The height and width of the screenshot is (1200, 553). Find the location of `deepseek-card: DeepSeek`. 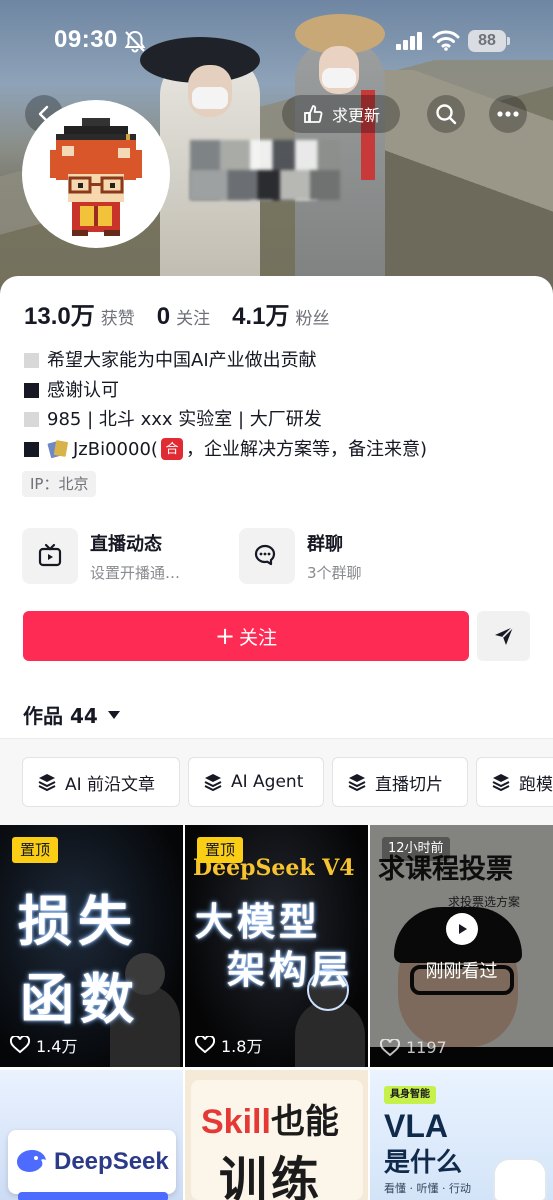

deepseek-card: DeepSeek is located at coordinates (92, 1162).